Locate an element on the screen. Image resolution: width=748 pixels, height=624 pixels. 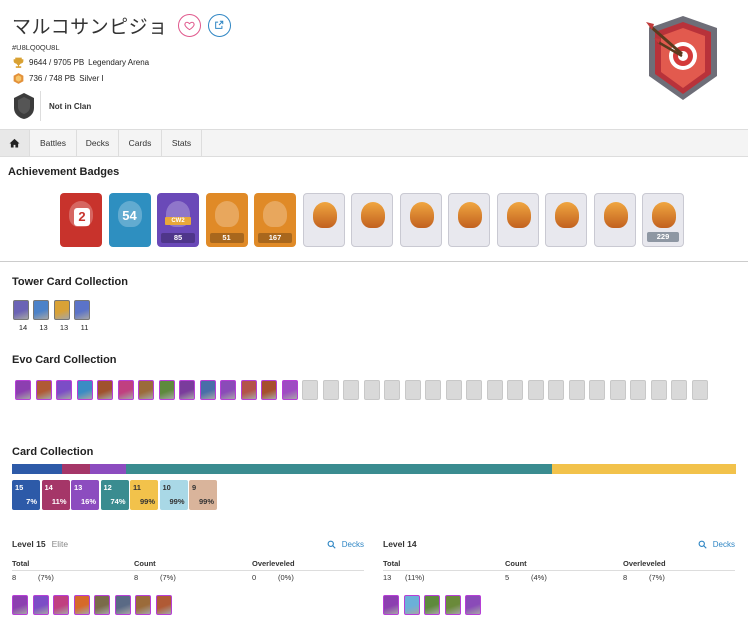
level-number: 12 is located at coordinates (107, 487).